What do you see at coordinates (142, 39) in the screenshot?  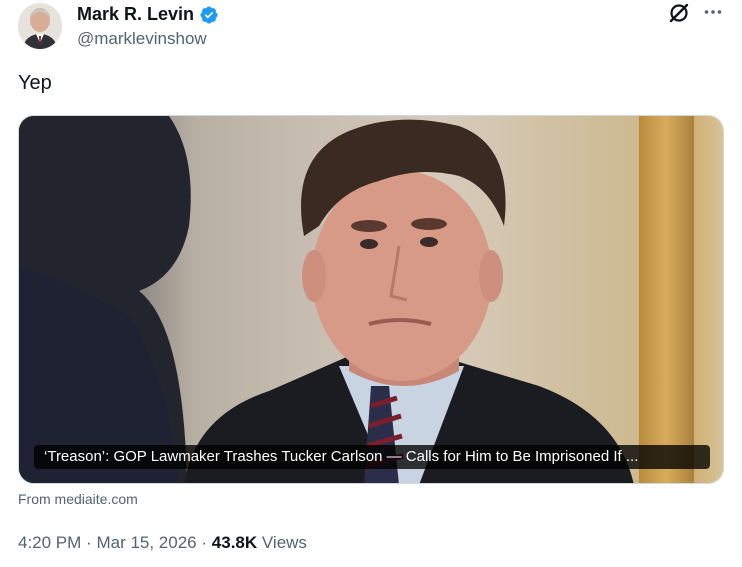 I see `author-handle: @marklevinshow` at bounding box center [142, 39].